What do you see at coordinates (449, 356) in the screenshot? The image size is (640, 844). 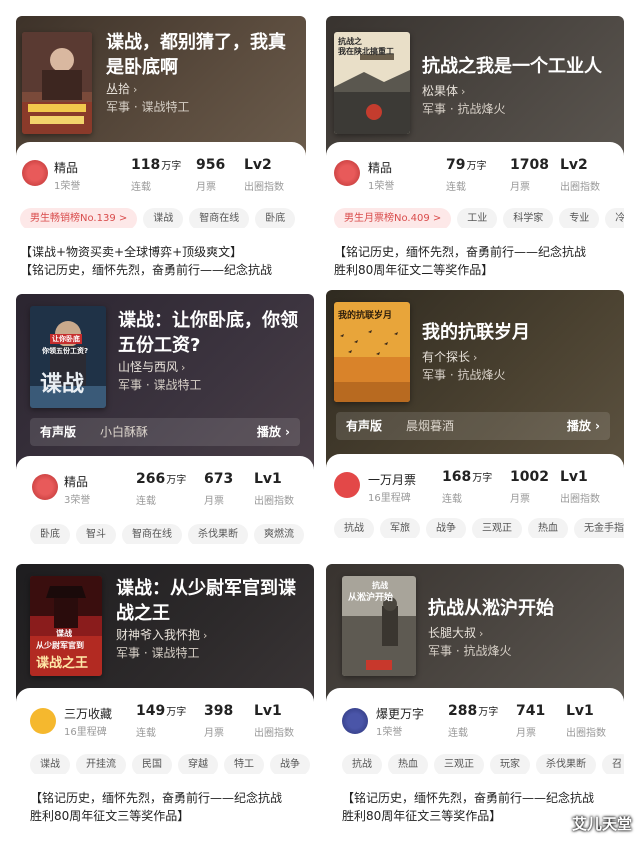 I see `book-author: 有个探长 ›` at bounding box center [449, 356].